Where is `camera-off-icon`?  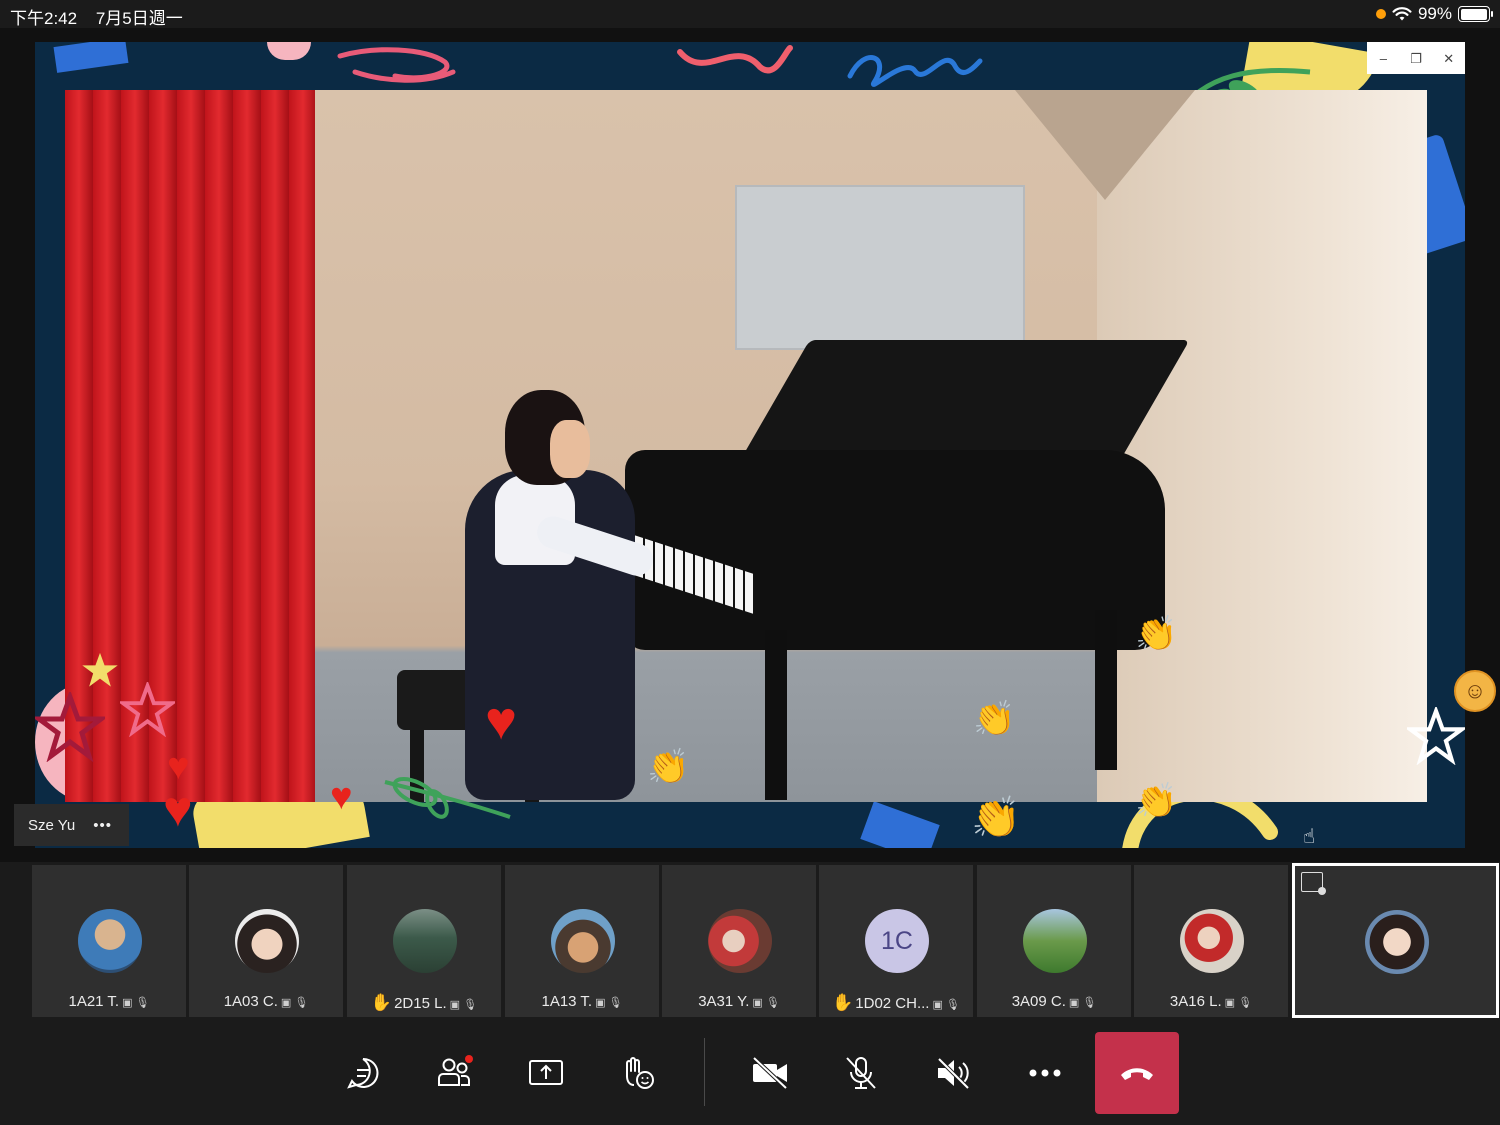 camera-off-icon is located at coordinates (770, 1073).